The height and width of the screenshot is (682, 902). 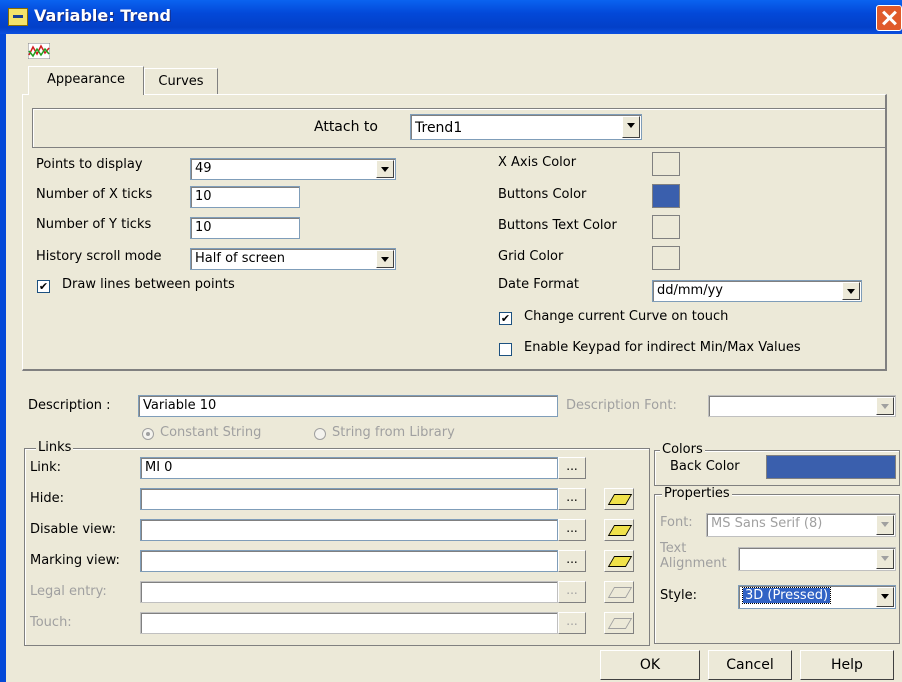 What do you see at coordinates (679, 595) in the screenshot?
I see `style-label: Style:` at bounding box center [679, 595].